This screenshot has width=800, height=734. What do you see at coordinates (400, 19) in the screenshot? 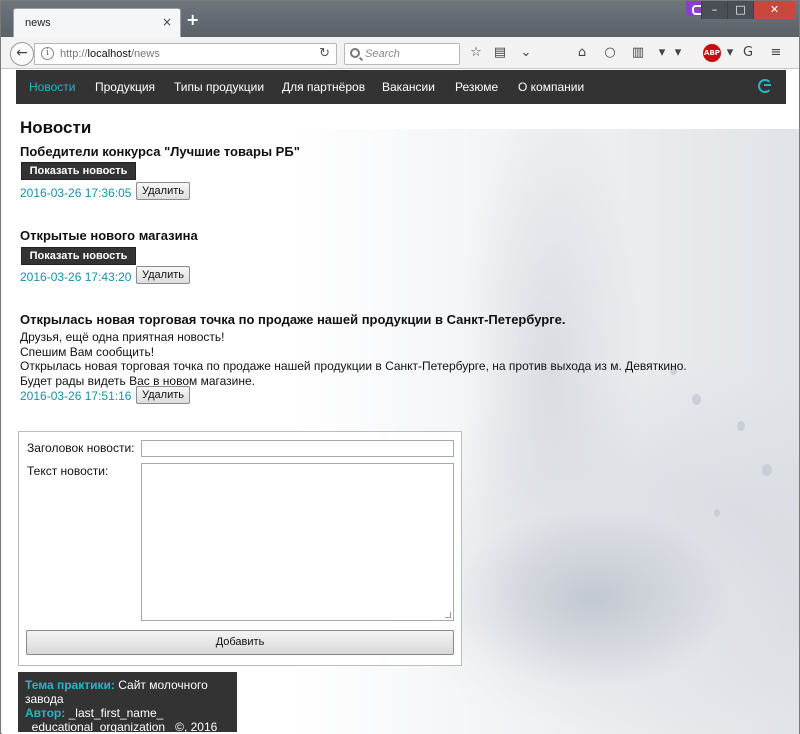
I see `tab-strip: news × + – □ ✕` at bounding box center [400, 19].